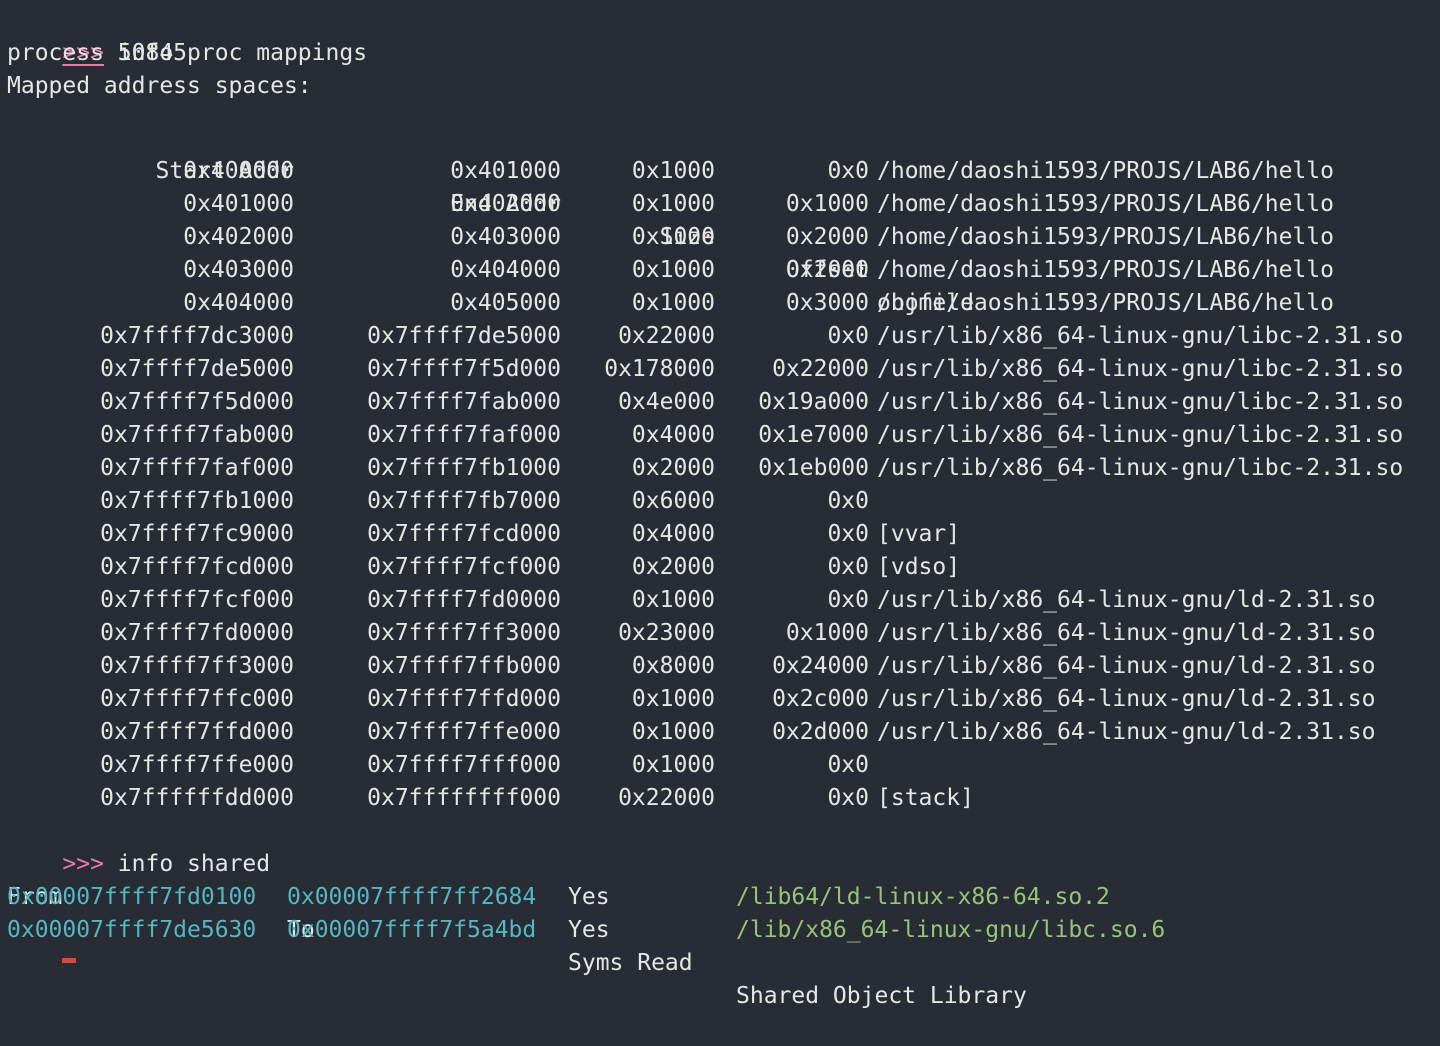 This screenshot has width=1440, height=1046. What do you see at coordinates (923, 897) in the screenshot?
I see `library-path-cell: /lib64/ld-linux-x86-64.so.2` at bounding box center [923, 897].